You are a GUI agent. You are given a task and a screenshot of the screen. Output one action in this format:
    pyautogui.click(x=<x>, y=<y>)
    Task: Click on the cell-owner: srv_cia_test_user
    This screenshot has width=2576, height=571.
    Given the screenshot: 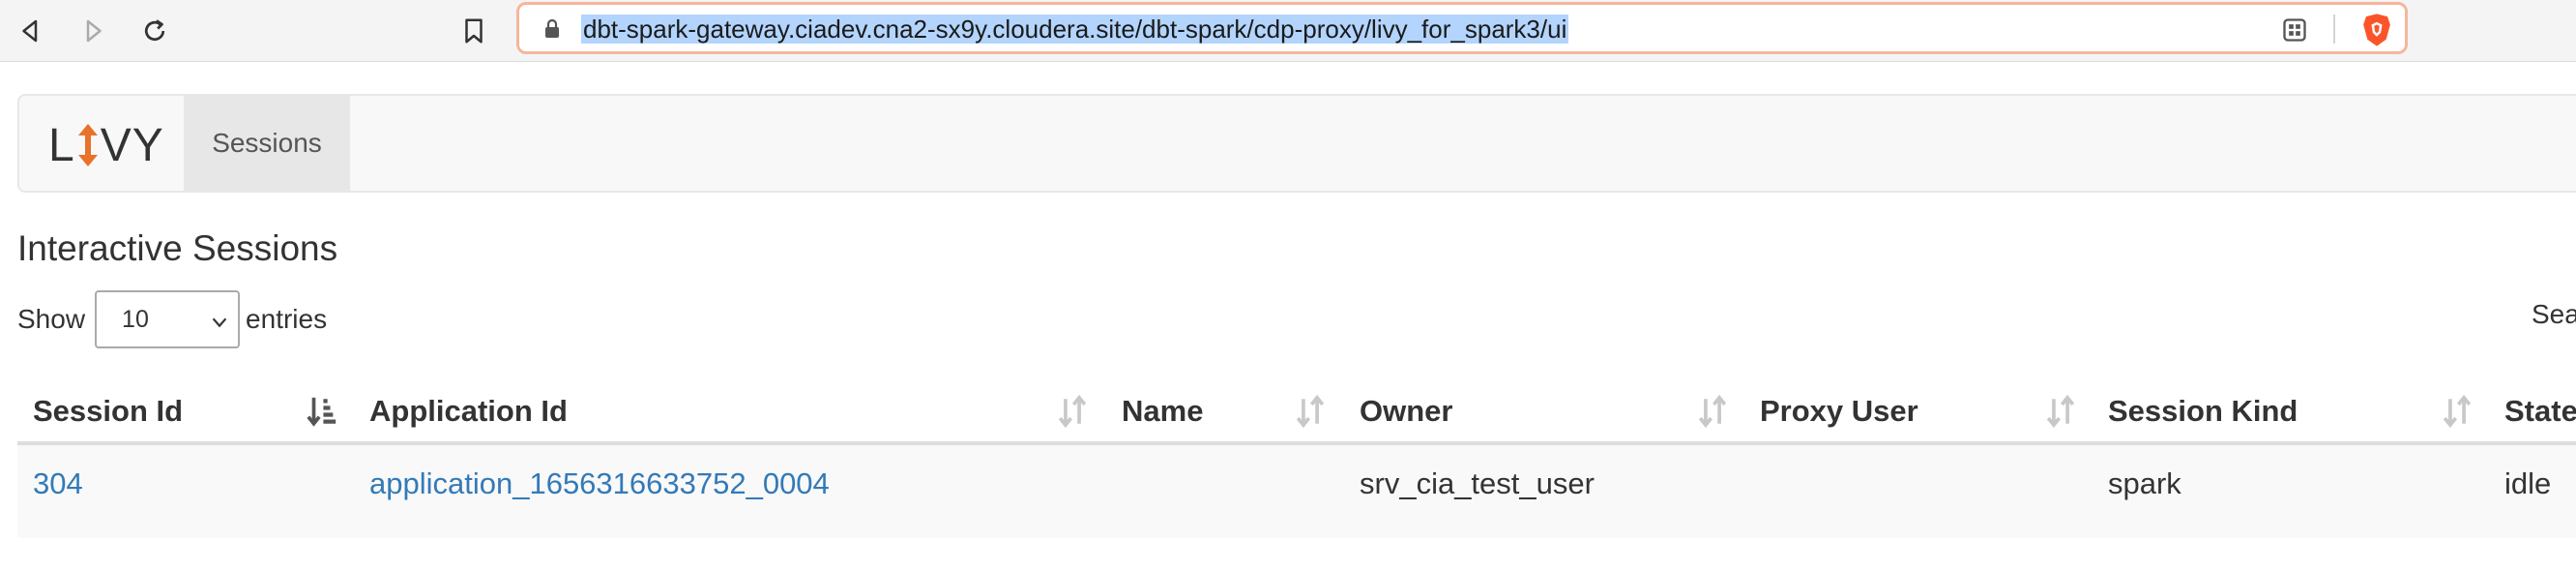 What is the action you would take?
    pyautogui.click(x=1477, y=483)
    